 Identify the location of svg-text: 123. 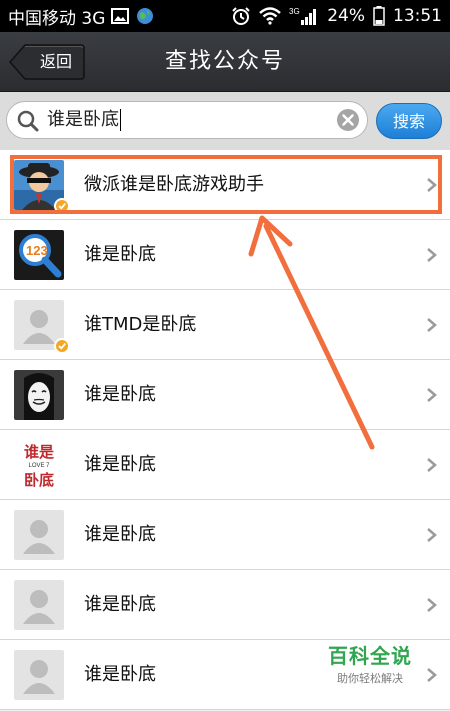
(37, 250).